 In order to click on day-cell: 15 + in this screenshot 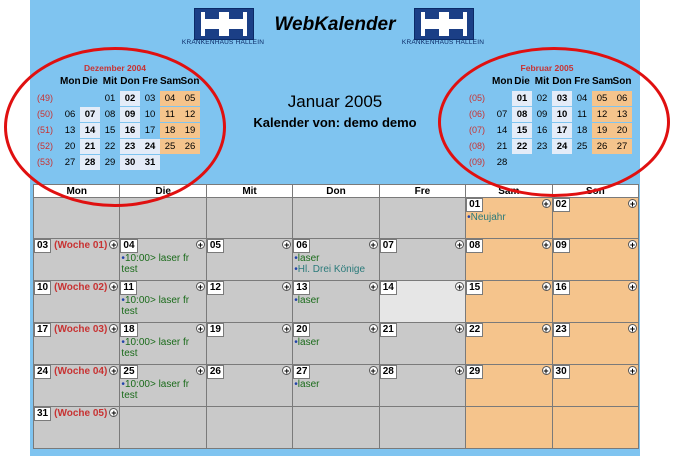, I will do `click(509, 301)`.